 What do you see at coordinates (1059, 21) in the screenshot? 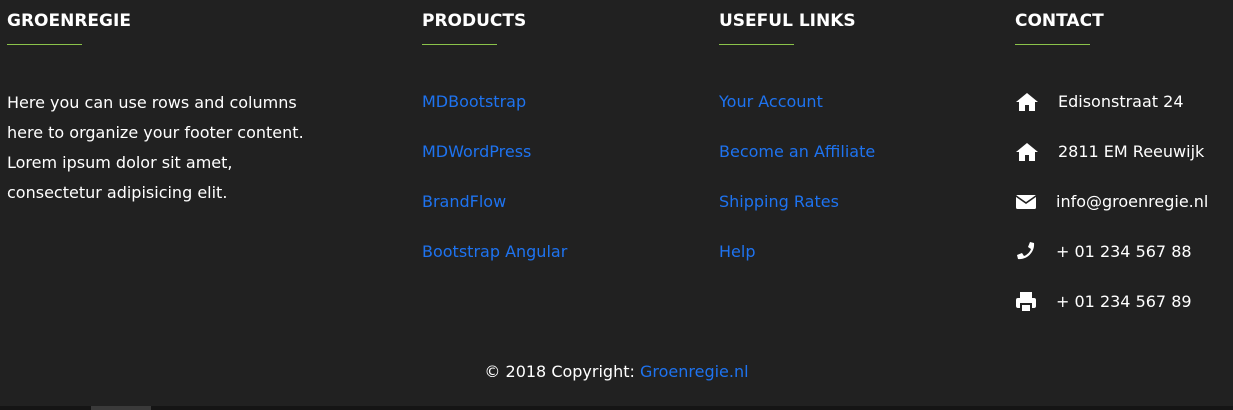
I see `contact-heading: CONTACT` at bounding box center [1059, 21].